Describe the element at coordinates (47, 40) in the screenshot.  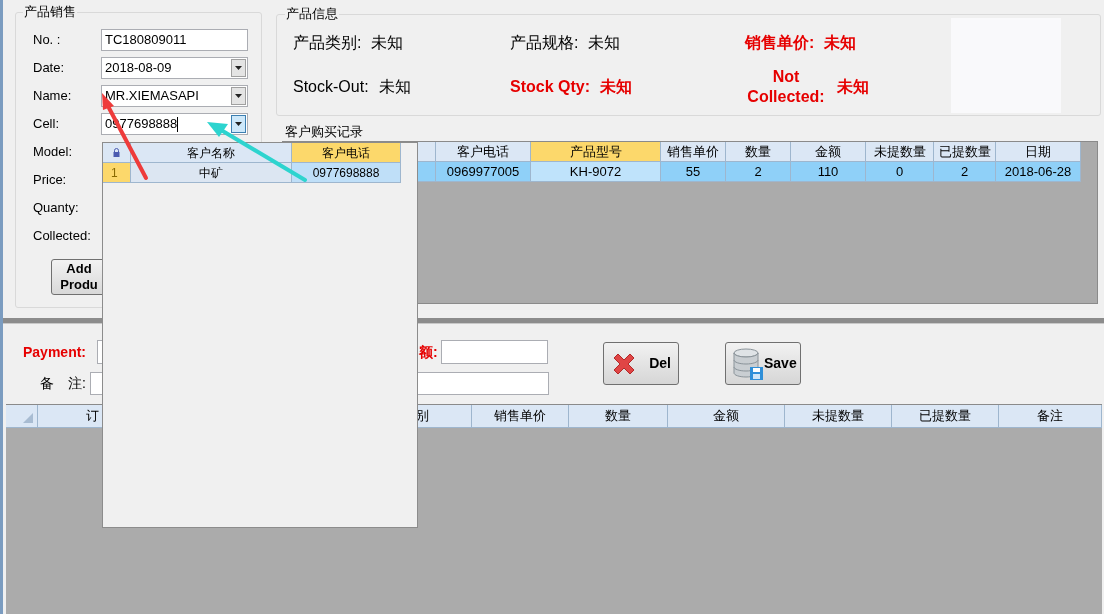
I see `field-label: No. :` at that location.